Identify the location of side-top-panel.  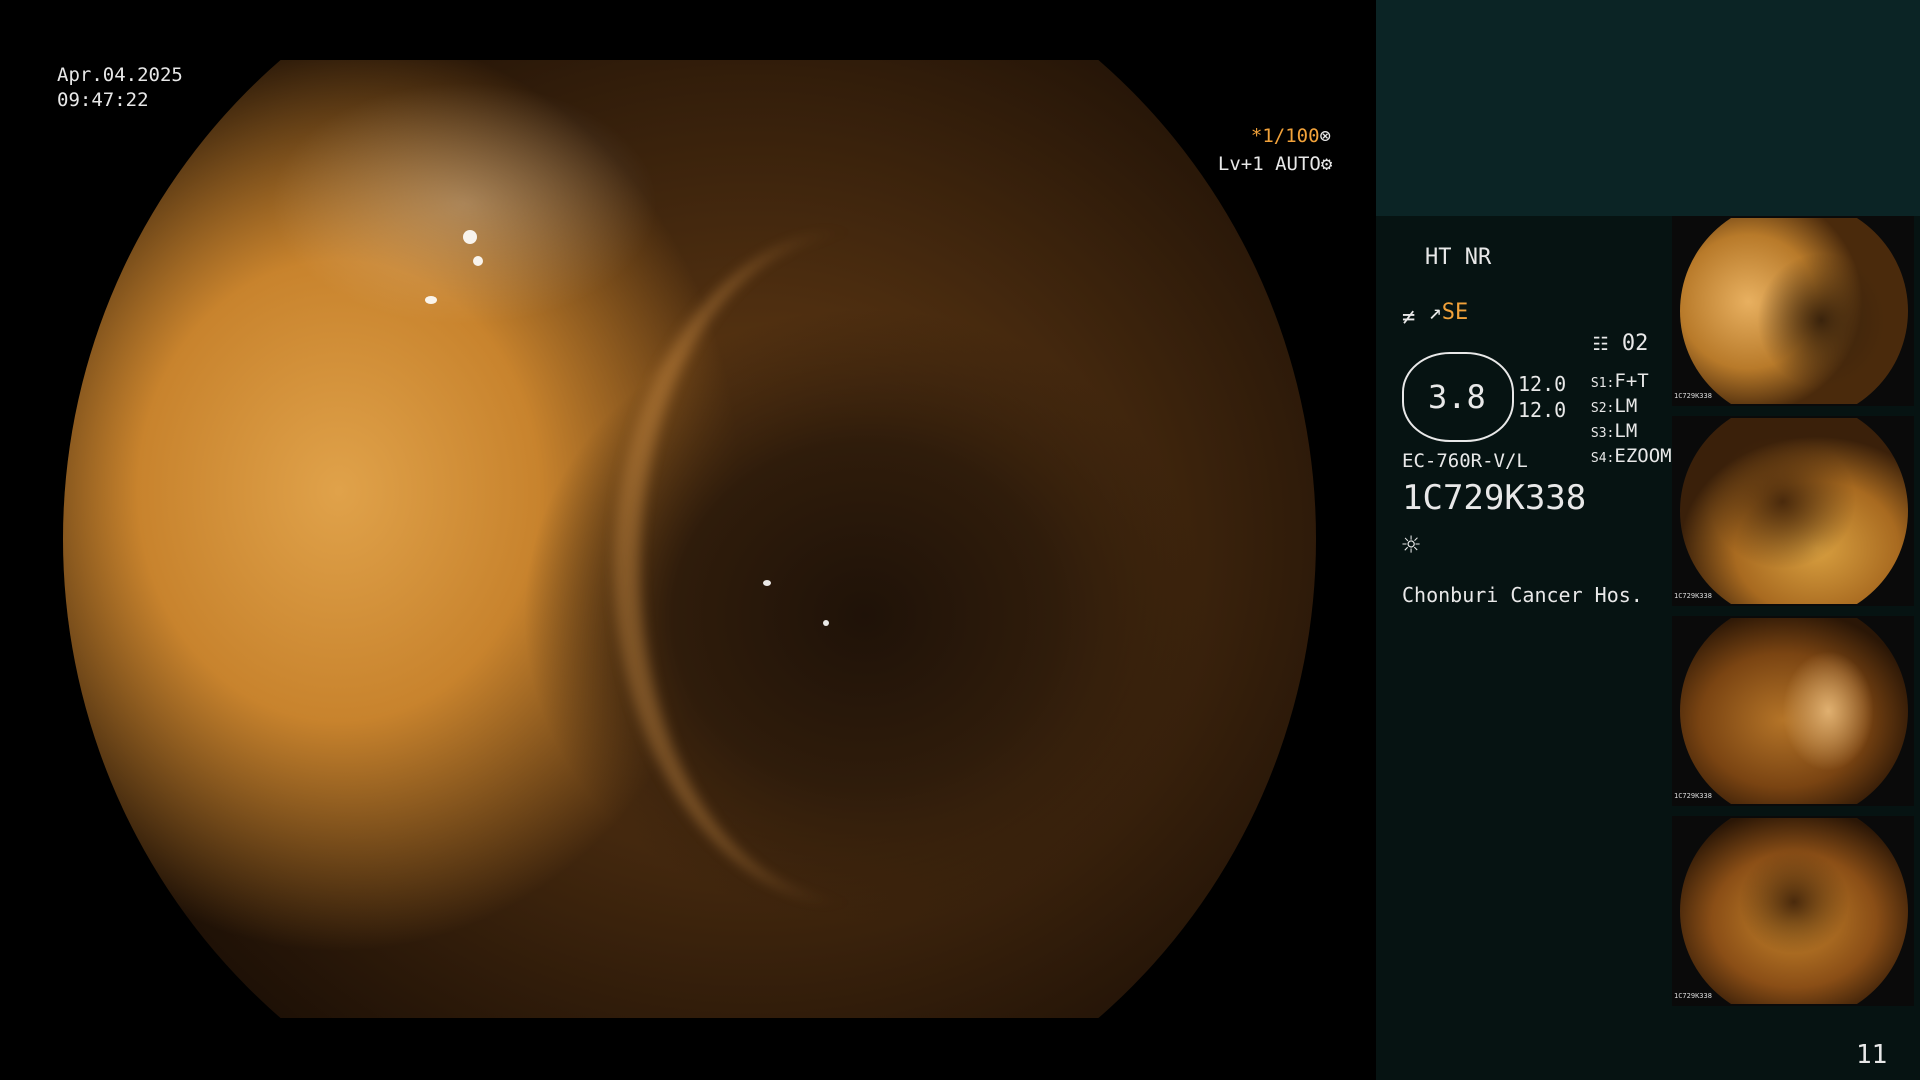
(1648, 108).